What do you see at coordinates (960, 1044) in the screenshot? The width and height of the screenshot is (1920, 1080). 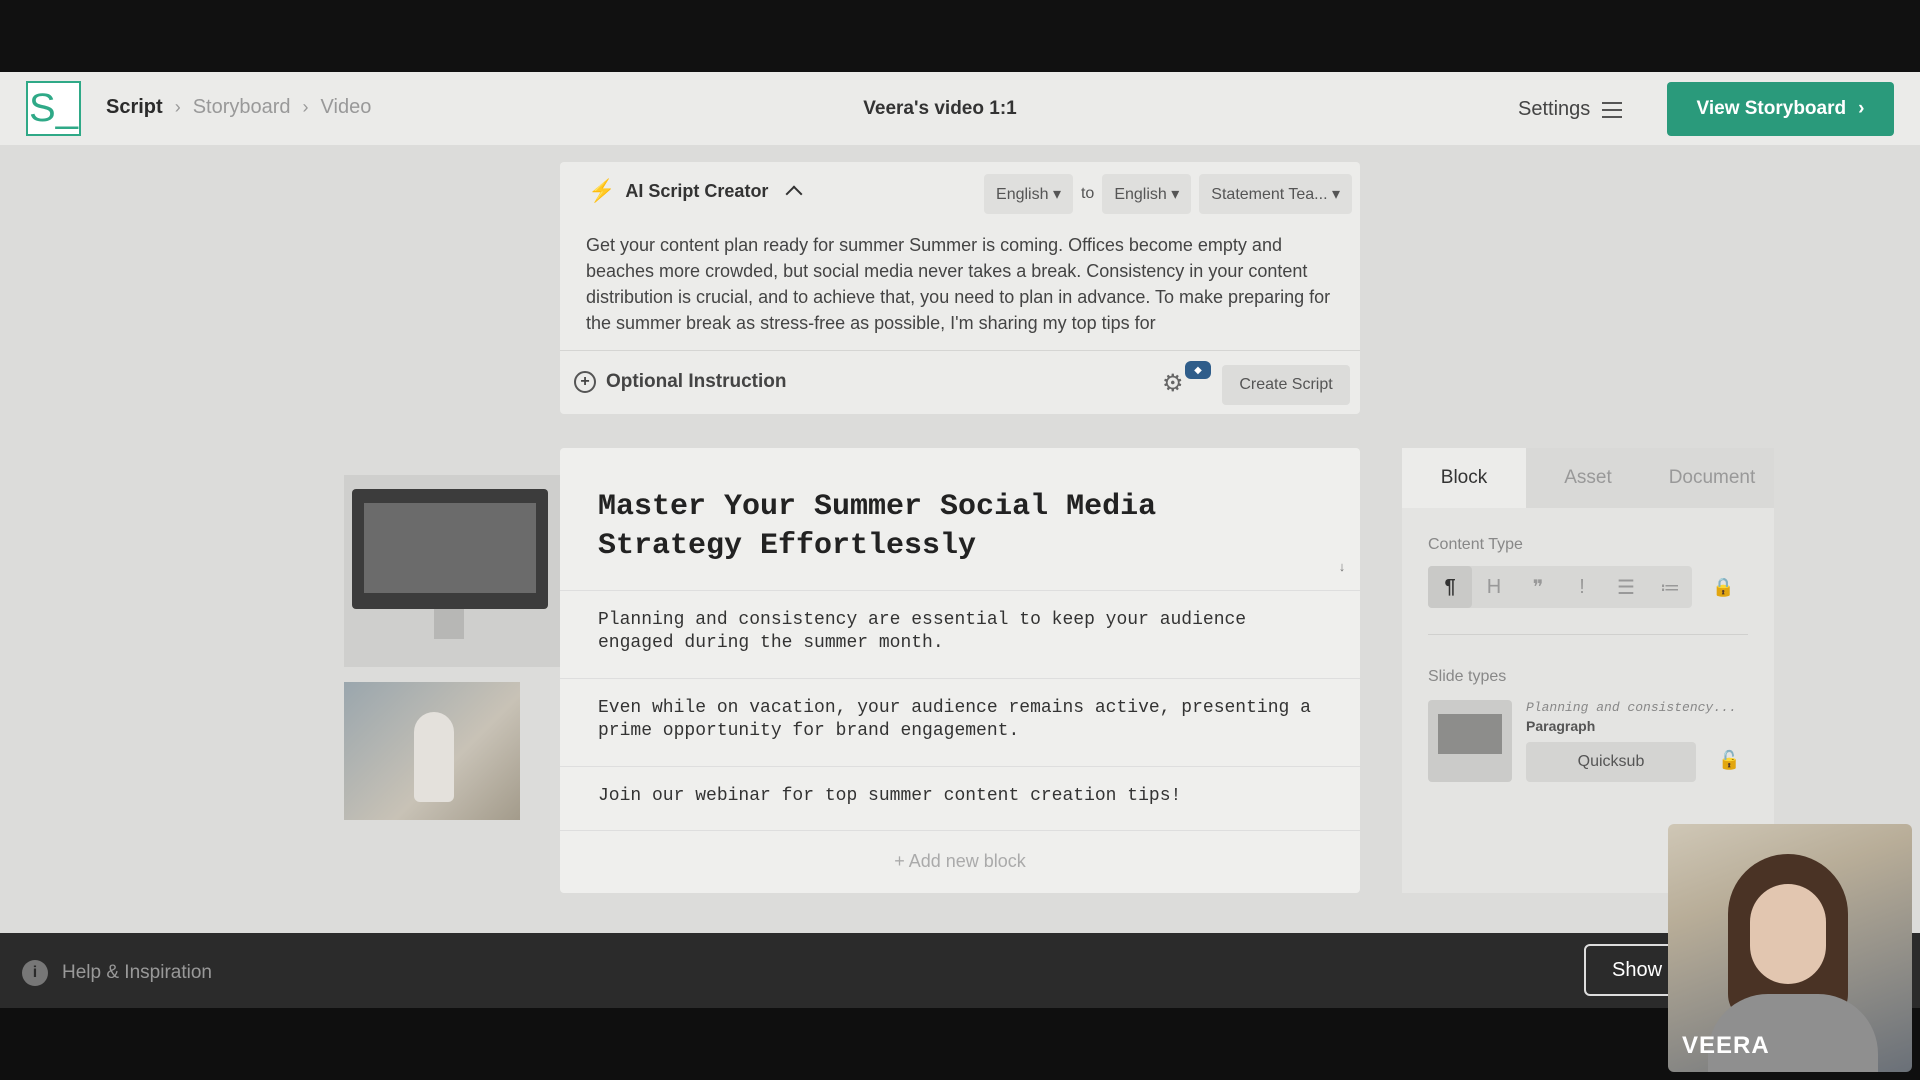 I see `bottom-black-band` at bounding box center [960, 1044].